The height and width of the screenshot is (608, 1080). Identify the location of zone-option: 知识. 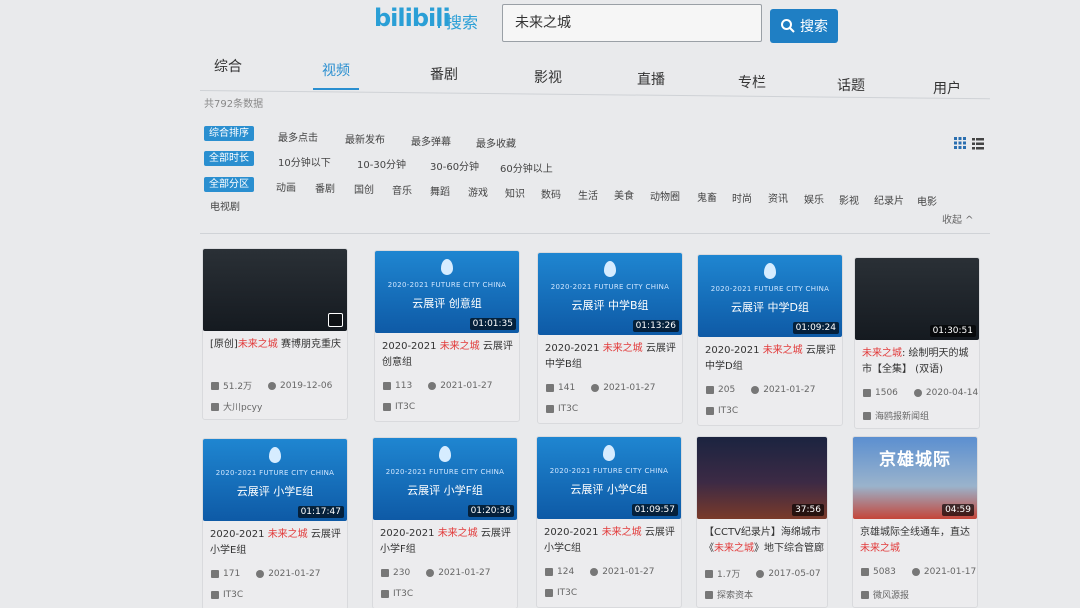
(515, 192).